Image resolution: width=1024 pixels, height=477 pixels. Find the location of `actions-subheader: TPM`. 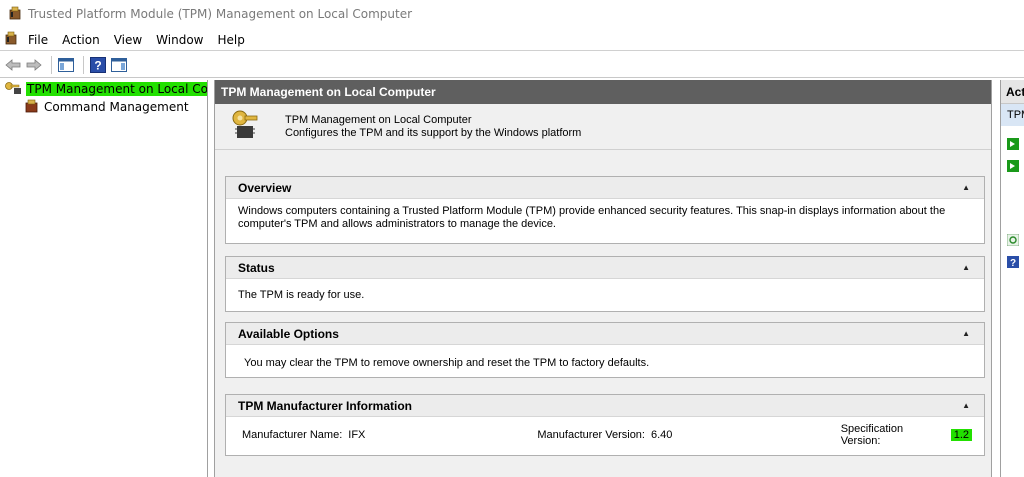

actions-subheader: TPM is located at coordinates (1012, 115).